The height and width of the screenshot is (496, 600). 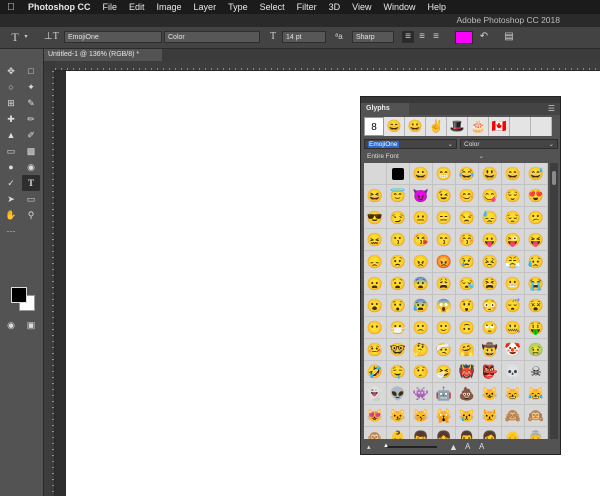 I want to click on glyph-cell: 😚, so click(x=467, y=240).